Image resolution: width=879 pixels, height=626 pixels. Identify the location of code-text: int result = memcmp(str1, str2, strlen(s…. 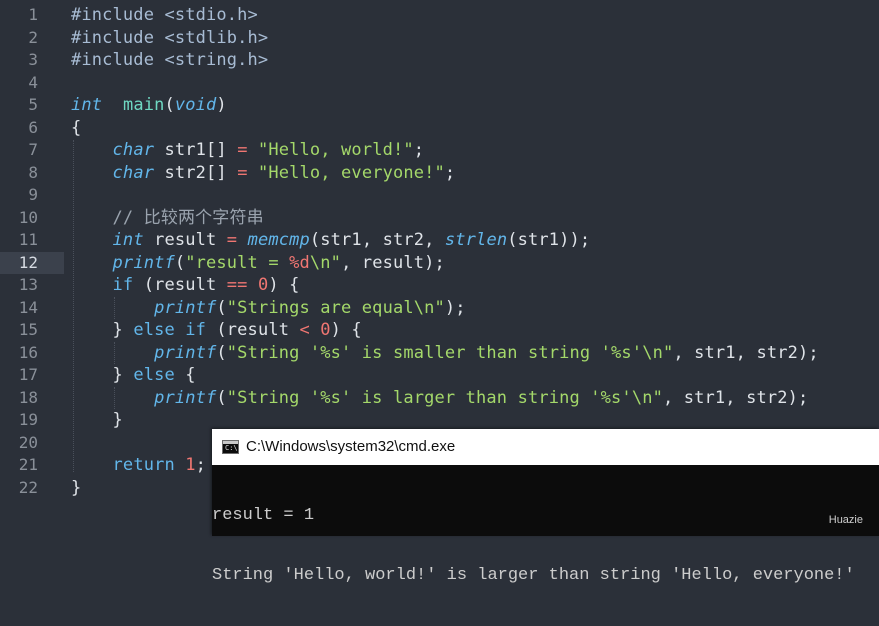
(331, 240).